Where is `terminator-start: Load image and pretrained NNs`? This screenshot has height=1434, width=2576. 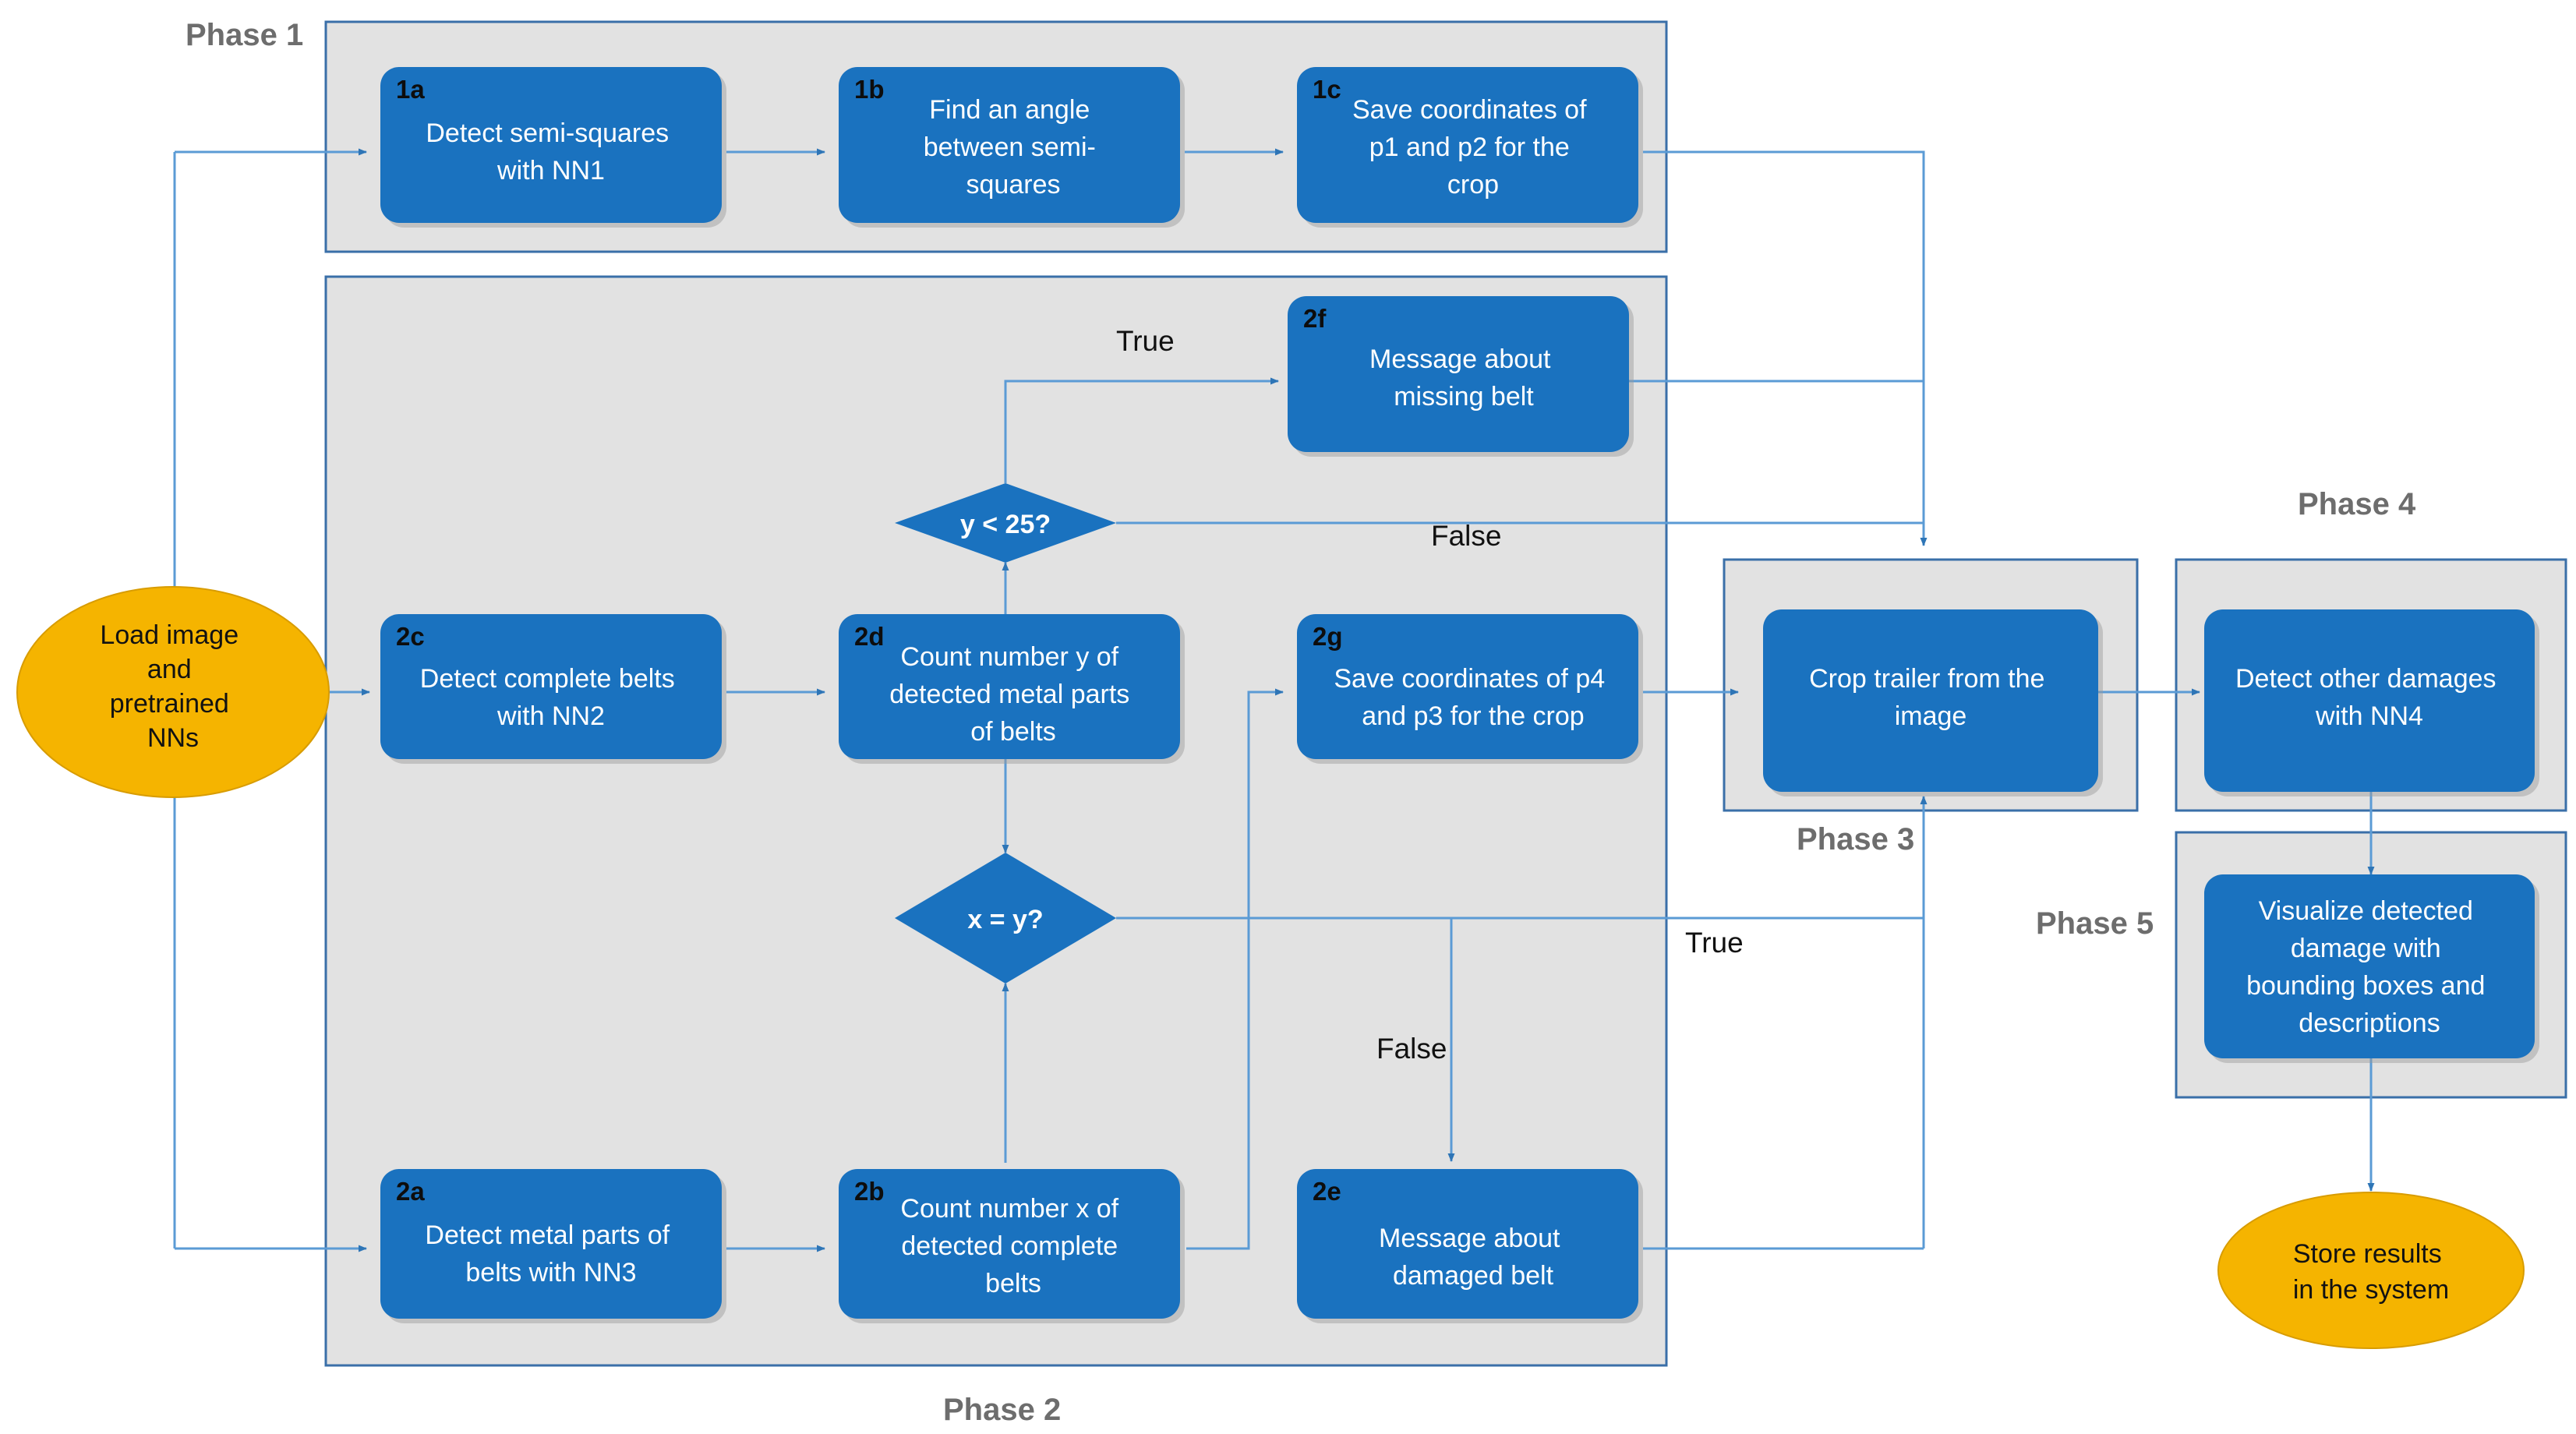 terminator-start: Load image and pretrained NNs is located at coordinates (173, 692).